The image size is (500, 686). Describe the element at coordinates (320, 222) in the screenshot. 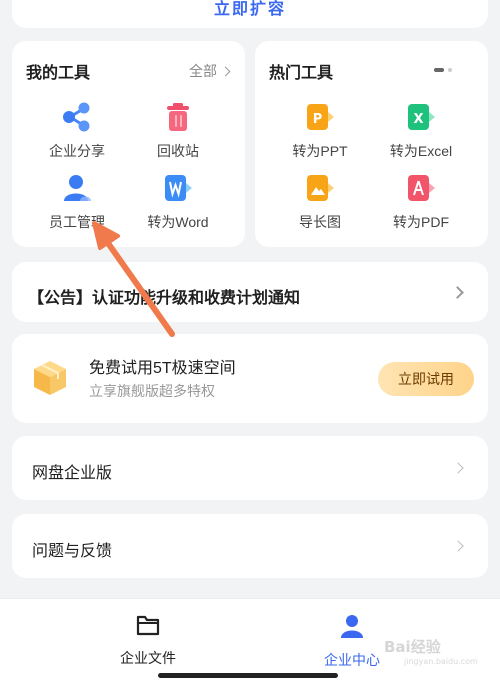

I see `tool-label: 导长图` at that location.